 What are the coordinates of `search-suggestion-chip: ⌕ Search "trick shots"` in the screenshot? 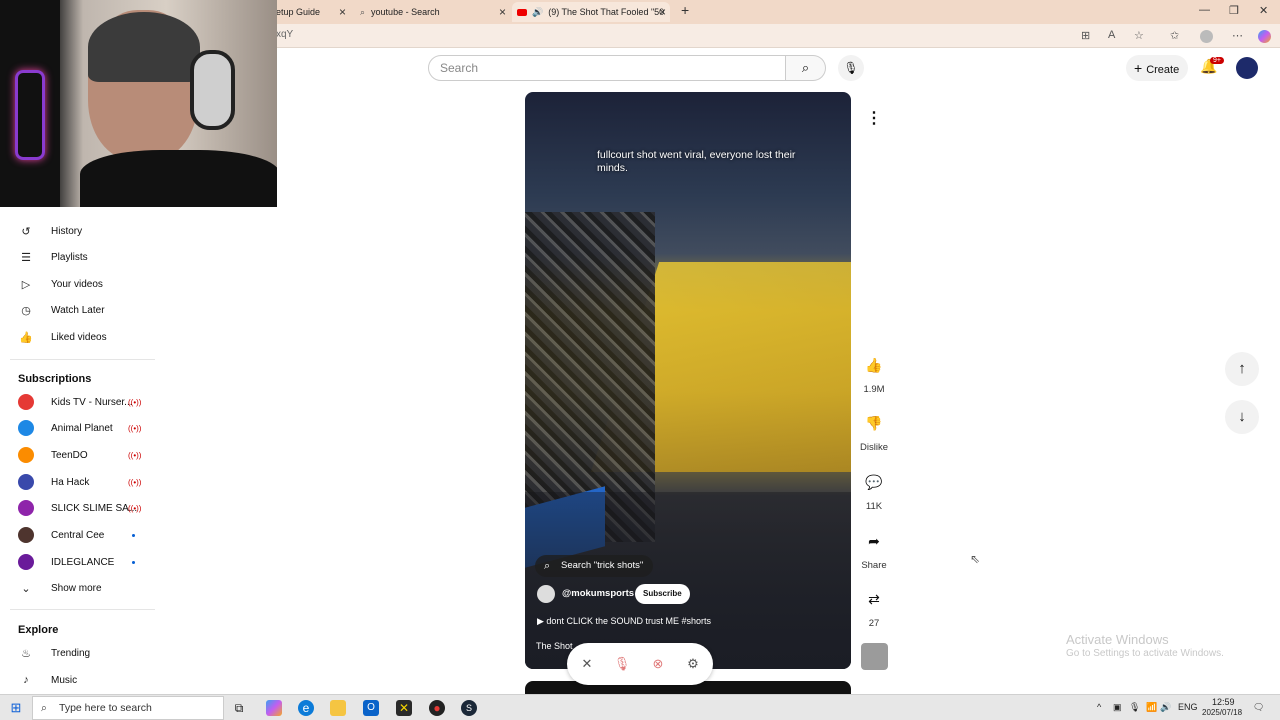 It's located at (594, 566).